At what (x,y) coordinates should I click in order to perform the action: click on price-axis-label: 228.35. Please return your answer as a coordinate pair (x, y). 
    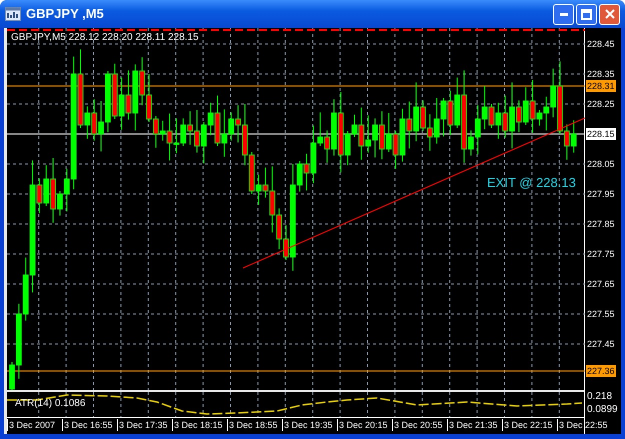
    Looking at the image, I should click on (601, 74).